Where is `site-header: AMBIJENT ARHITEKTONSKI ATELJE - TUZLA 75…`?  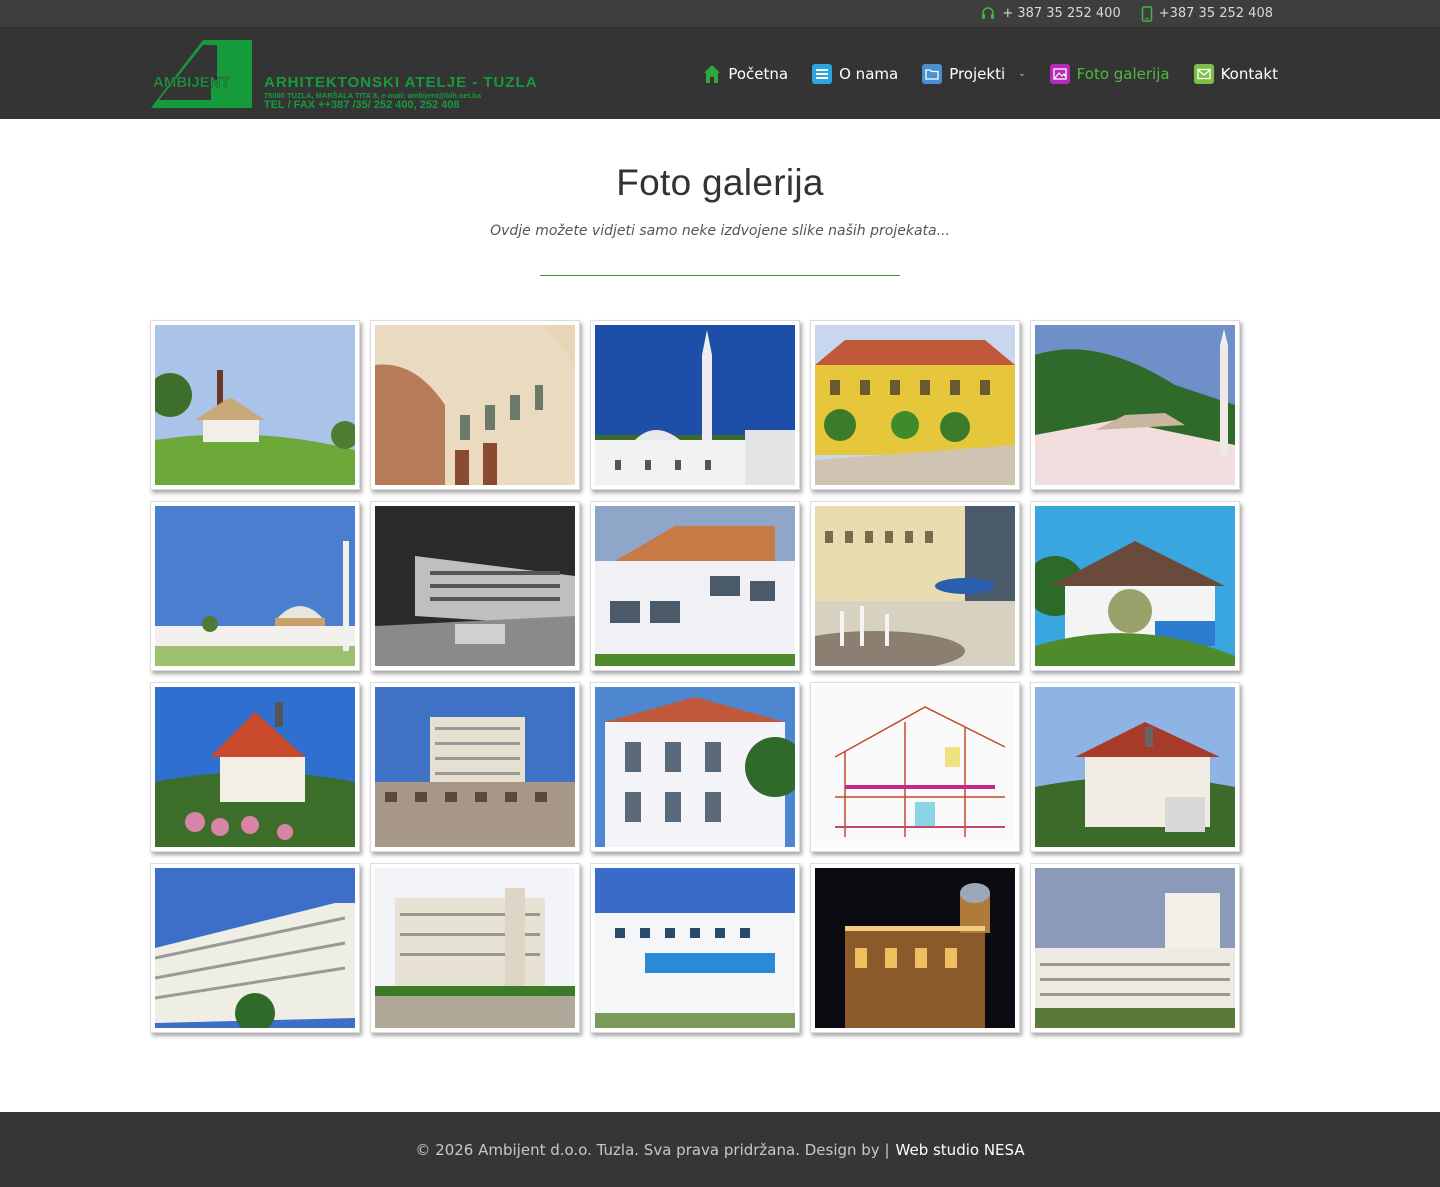 site-header: AMBIJENT ARHITEKTONSKI ATELJE - TUZLA 75… is located at coordinates (720, 74).